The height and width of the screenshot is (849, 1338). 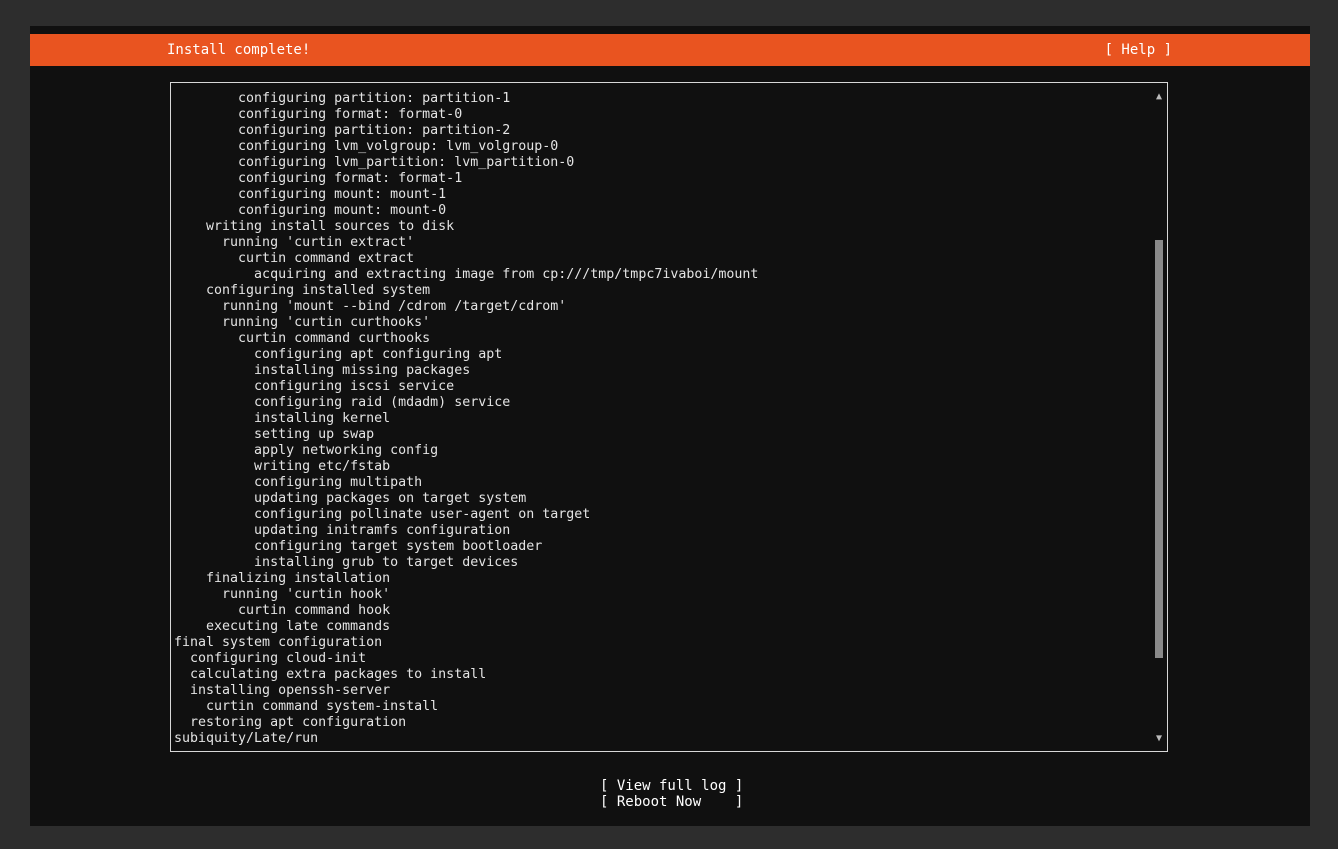 I want to click on scrollbar: ▲ ▼, so click(x=1159, y=417).